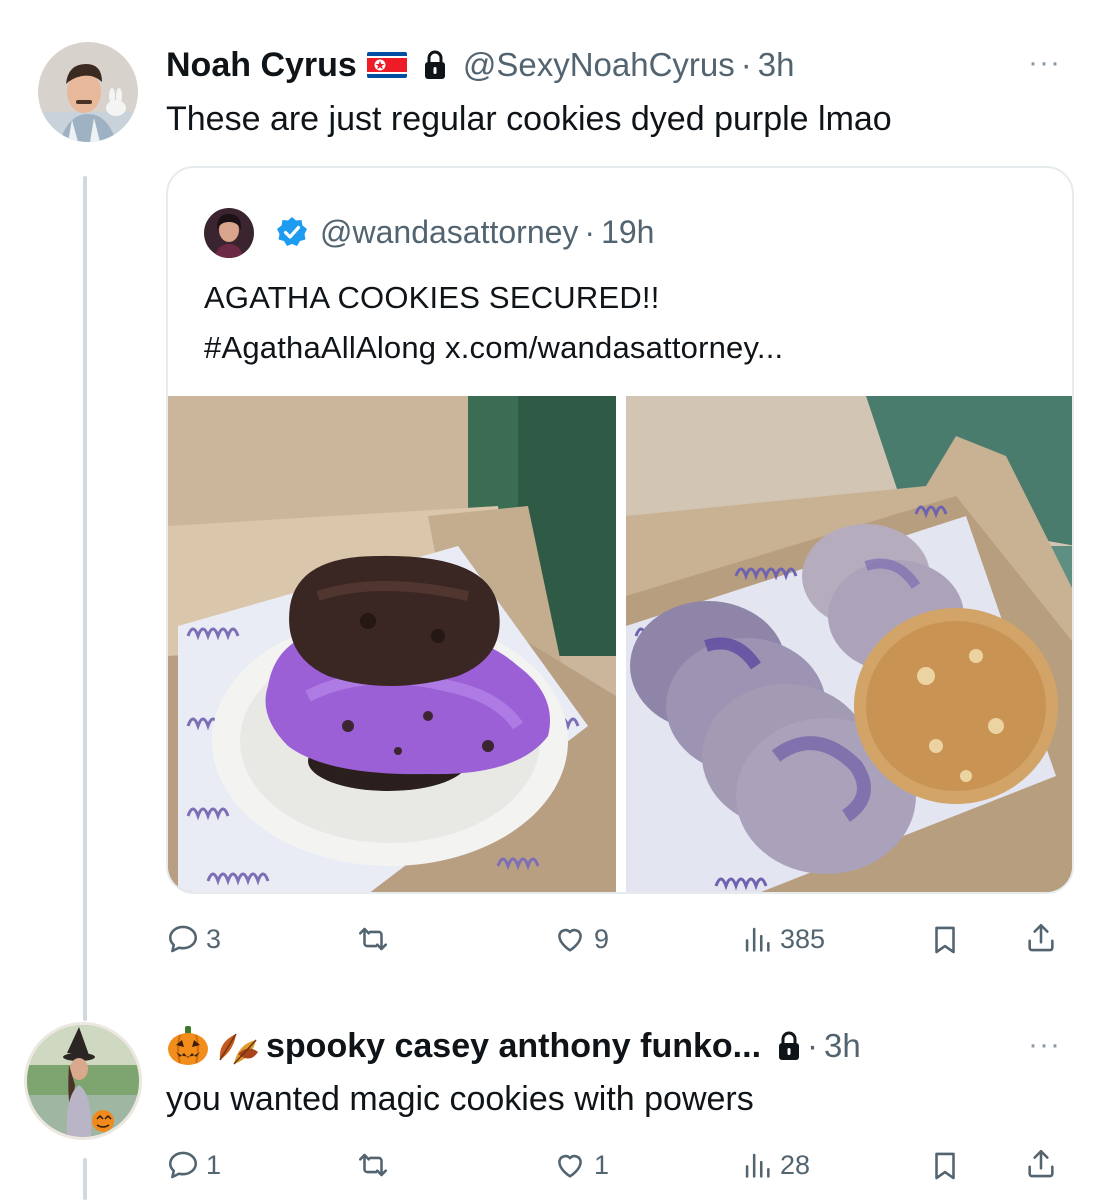 The width and height of the screenshot is (1097, 1200). I want to click on reply-count: 1, so click(214, 1164).